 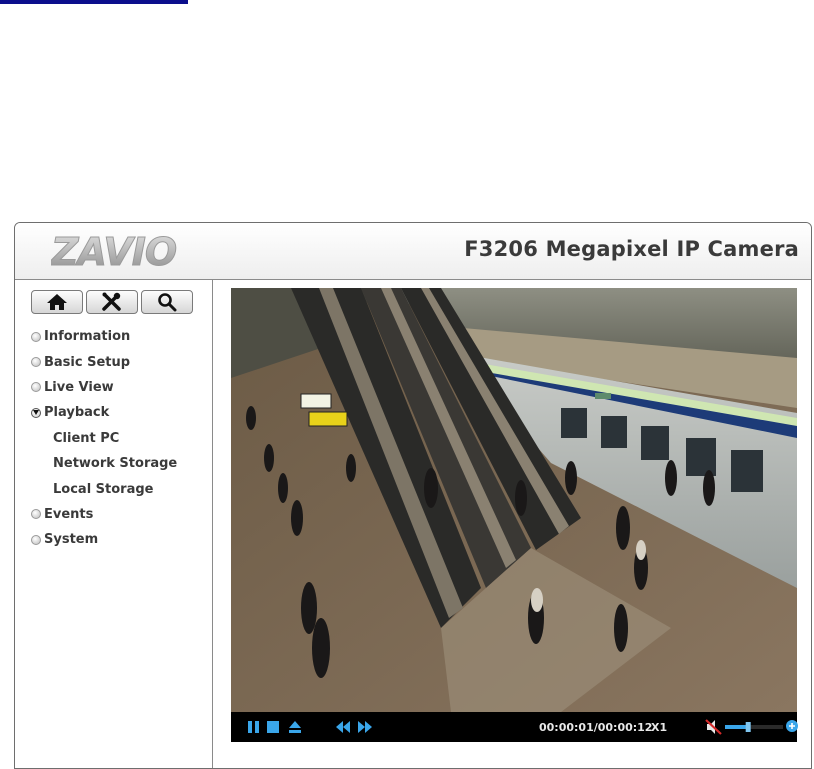 I want to click on zavio-logo: ZAVIO, so click(x=114, y=251).